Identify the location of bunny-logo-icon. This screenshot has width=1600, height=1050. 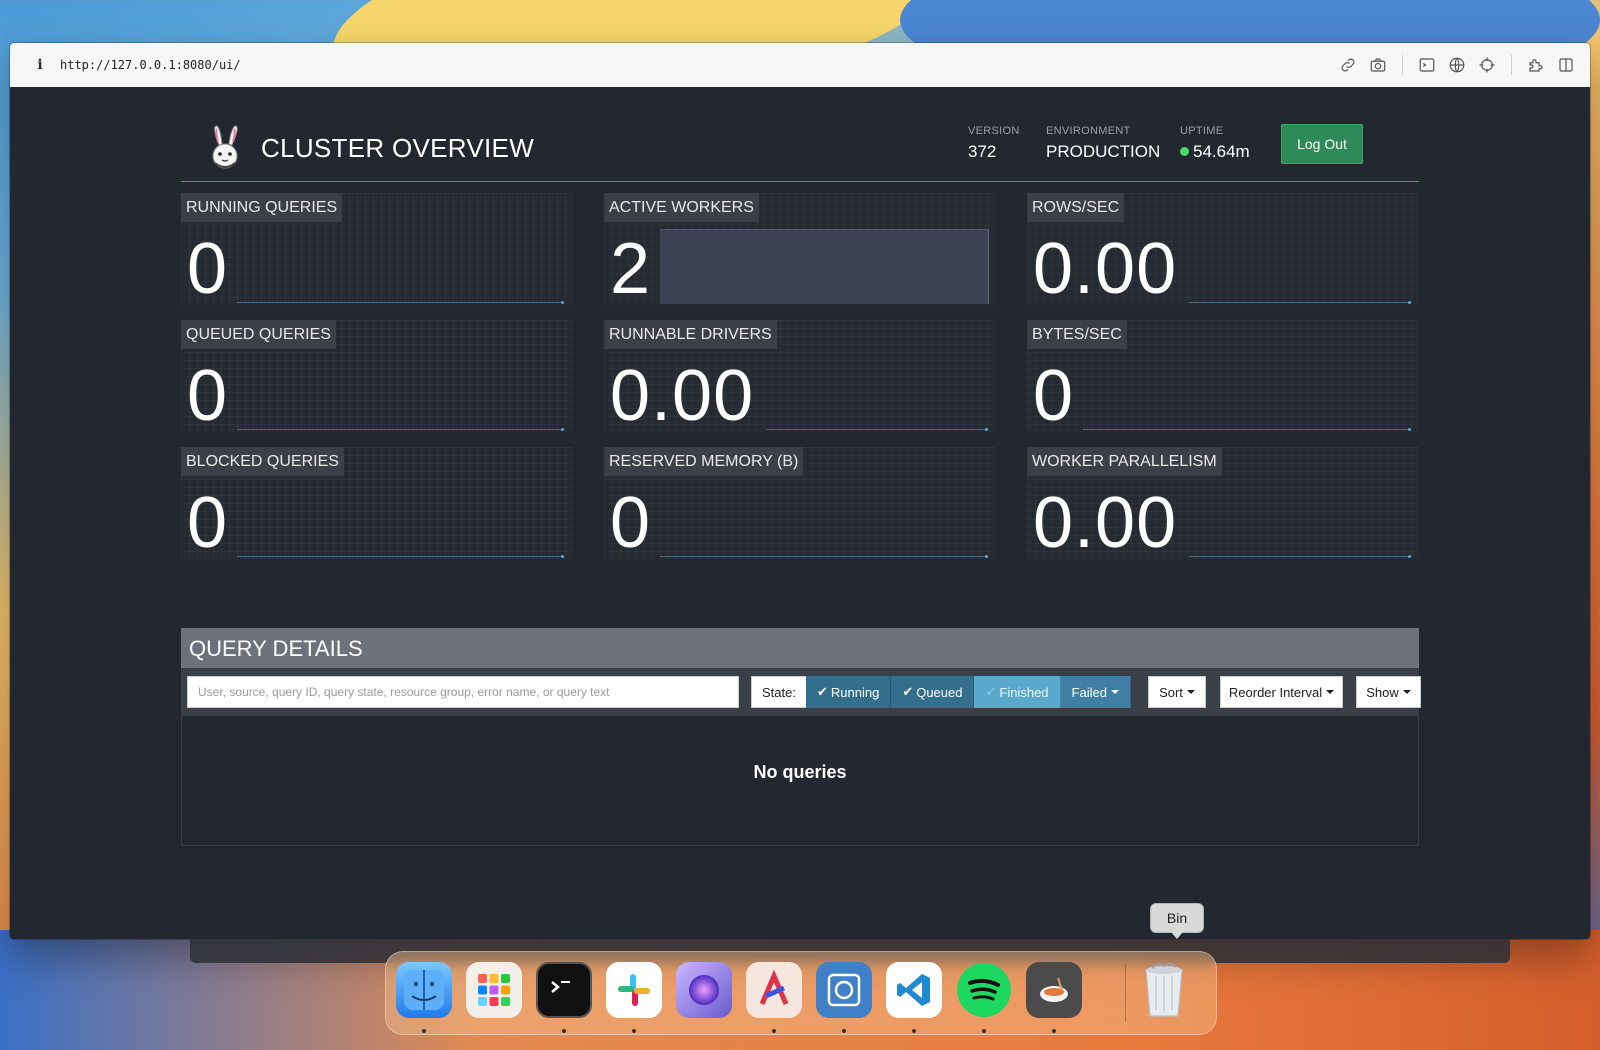
(225, 147).